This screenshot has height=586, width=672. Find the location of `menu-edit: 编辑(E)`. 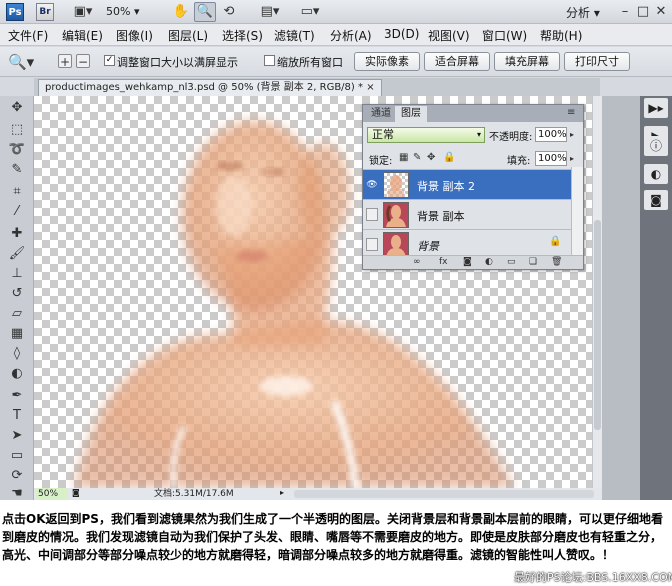

menu-edit: 编辑(E) is located at coordinates (82, 35).